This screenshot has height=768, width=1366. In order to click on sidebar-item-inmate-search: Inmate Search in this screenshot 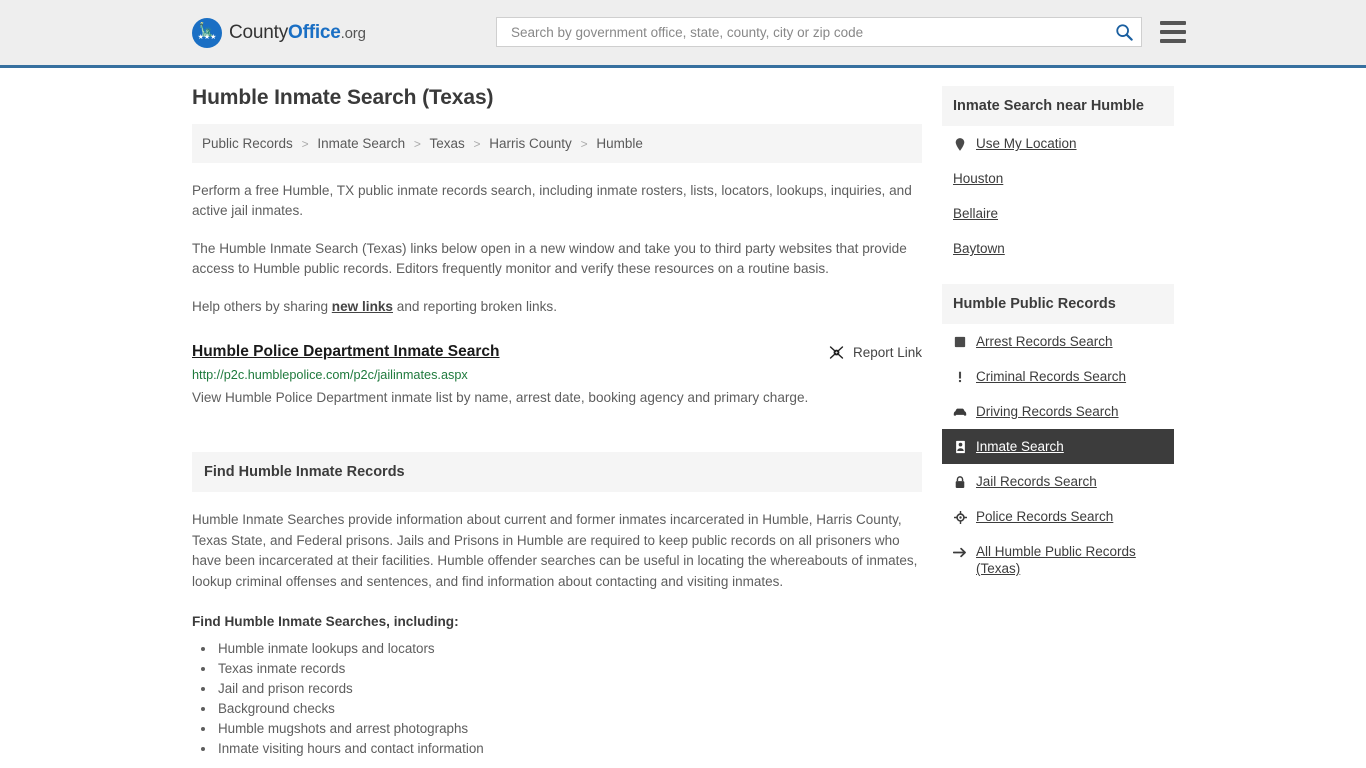, I will do `click(1058, 446)`.